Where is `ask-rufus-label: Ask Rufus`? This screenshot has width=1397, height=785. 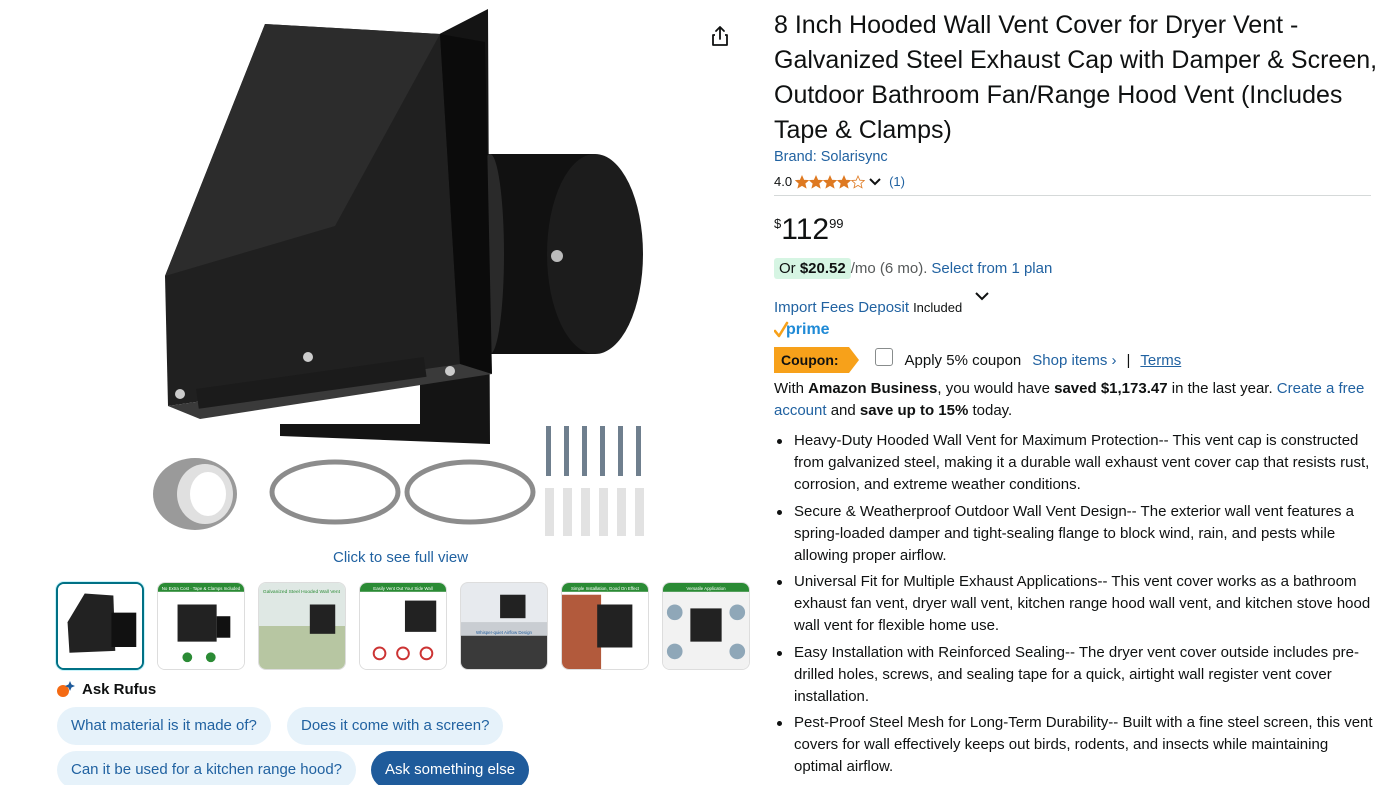 ask-rufus-label: Ask Rufus is located at coordinates (119, 689).